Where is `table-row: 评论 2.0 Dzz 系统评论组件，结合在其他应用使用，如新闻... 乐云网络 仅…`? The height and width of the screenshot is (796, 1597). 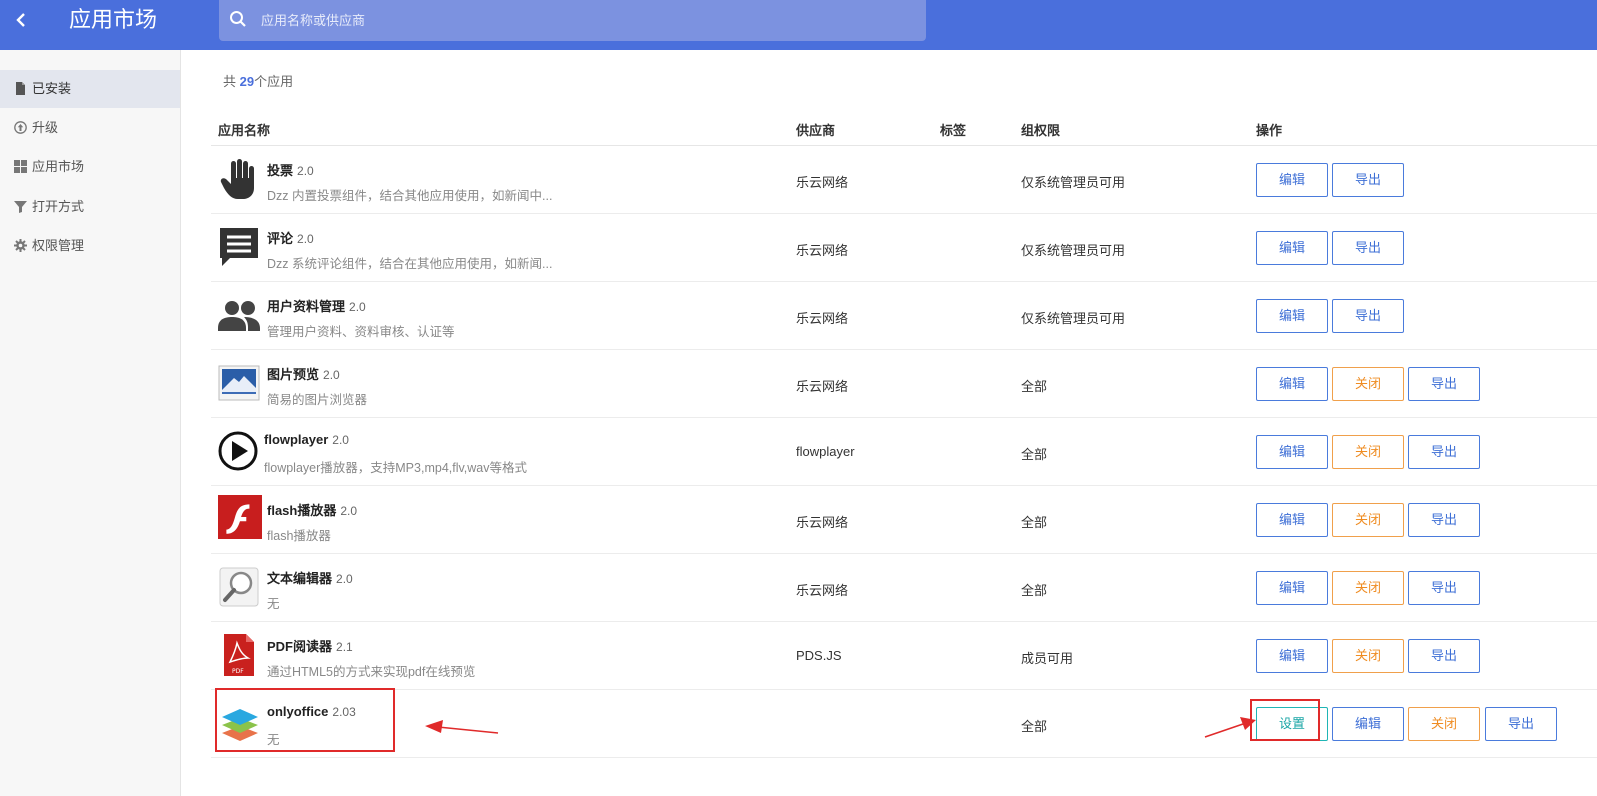
table-row: 评论 2.0 Dzz 系统评论组件，结合在其他应用使用，如新闻... 乐云网络 仅… is located at coordinates (904, 248).